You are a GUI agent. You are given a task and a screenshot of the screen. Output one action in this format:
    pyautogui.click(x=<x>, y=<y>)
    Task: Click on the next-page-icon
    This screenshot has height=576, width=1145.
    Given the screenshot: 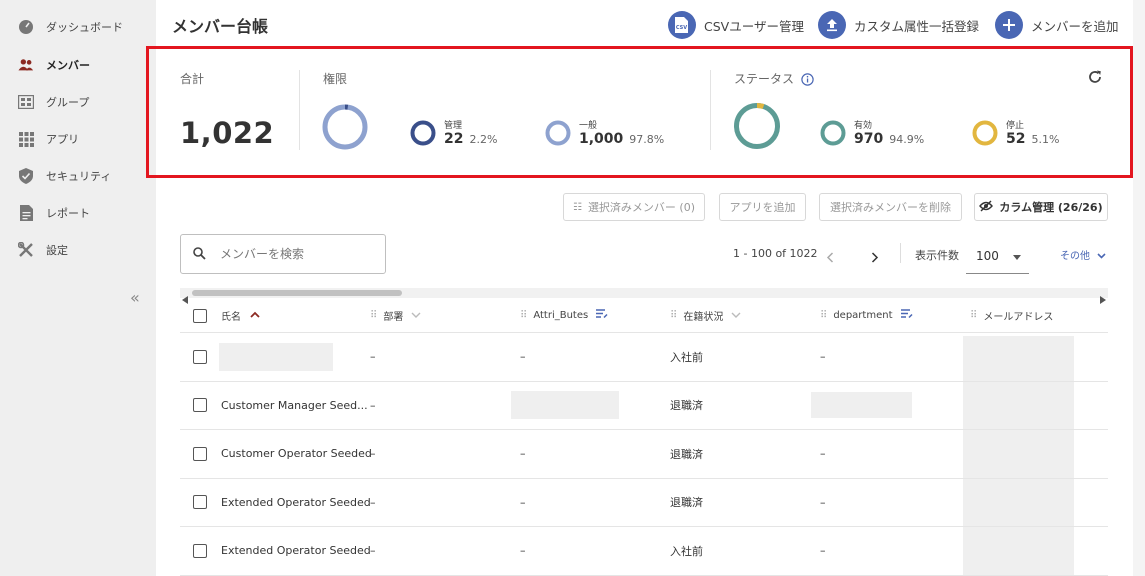 What is the action you would take?
    pyautogui.click(x=875, y=257)
    